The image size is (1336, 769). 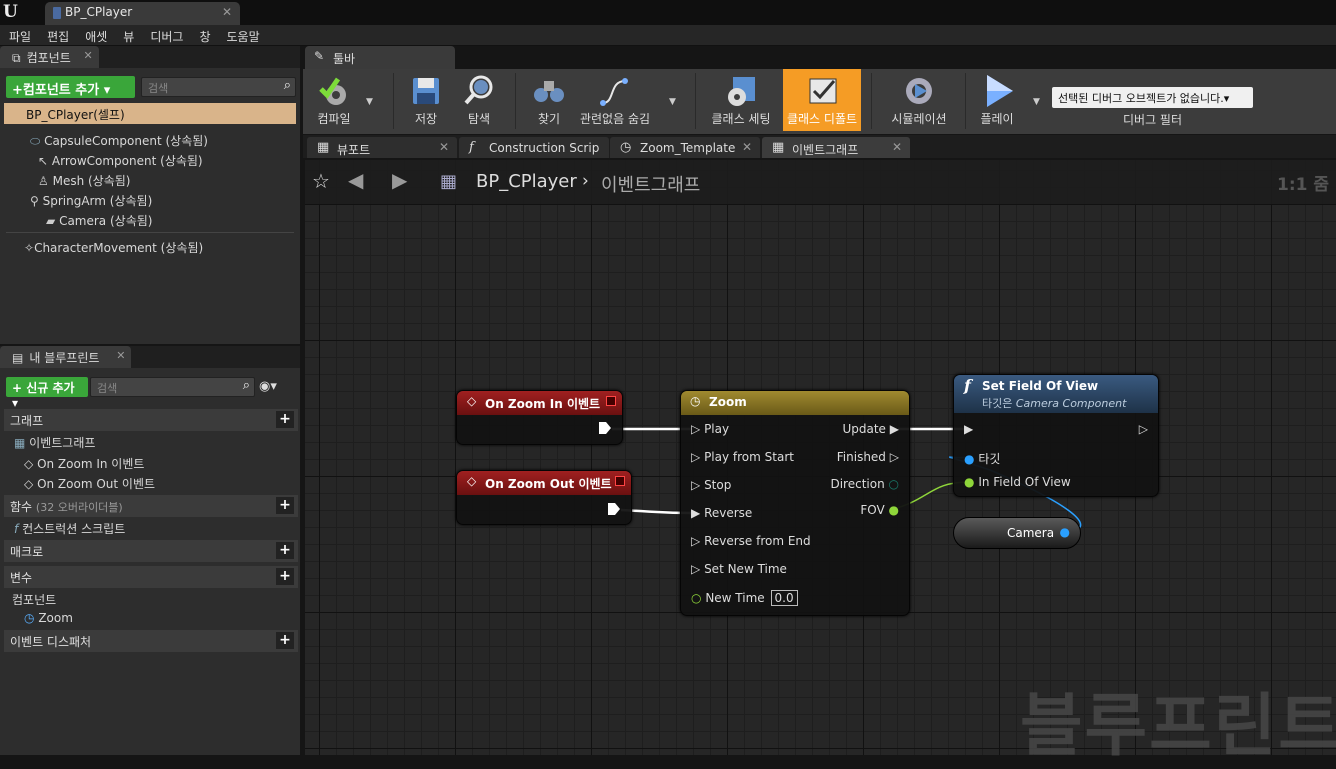 What do you see at coordinates (399, 180) in the screenshot?
I see `forward-arrow-icon: ▶` at bounding box center [399, 180].